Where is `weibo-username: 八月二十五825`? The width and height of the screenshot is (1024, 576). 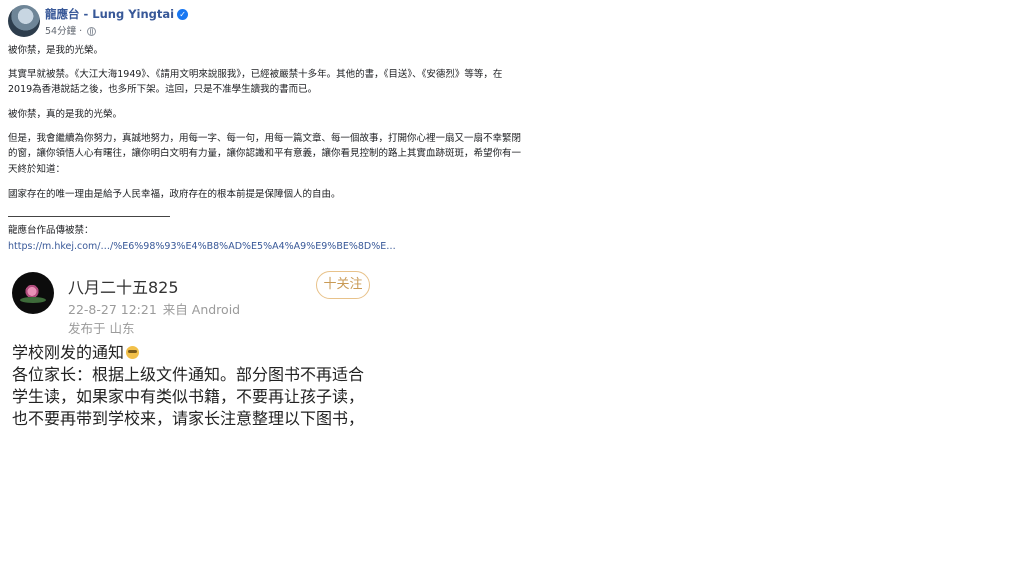
weibo-username: 八月二十五825 is located at coordinates (123, 286).